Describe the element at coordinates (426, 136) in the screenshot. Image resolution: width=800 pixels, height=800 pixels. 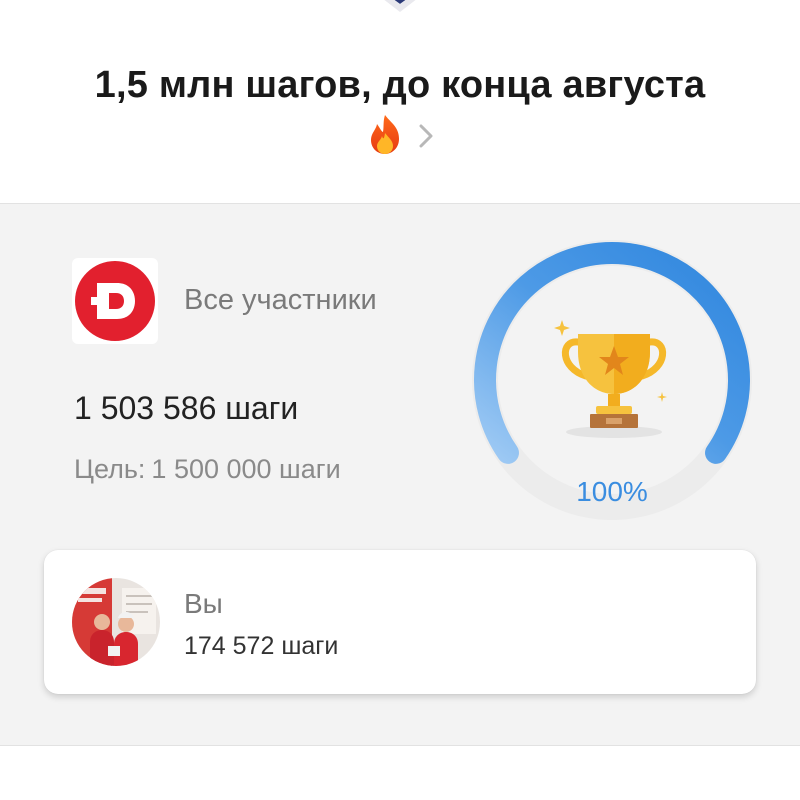
I see `chevron-right-icon` at that location.